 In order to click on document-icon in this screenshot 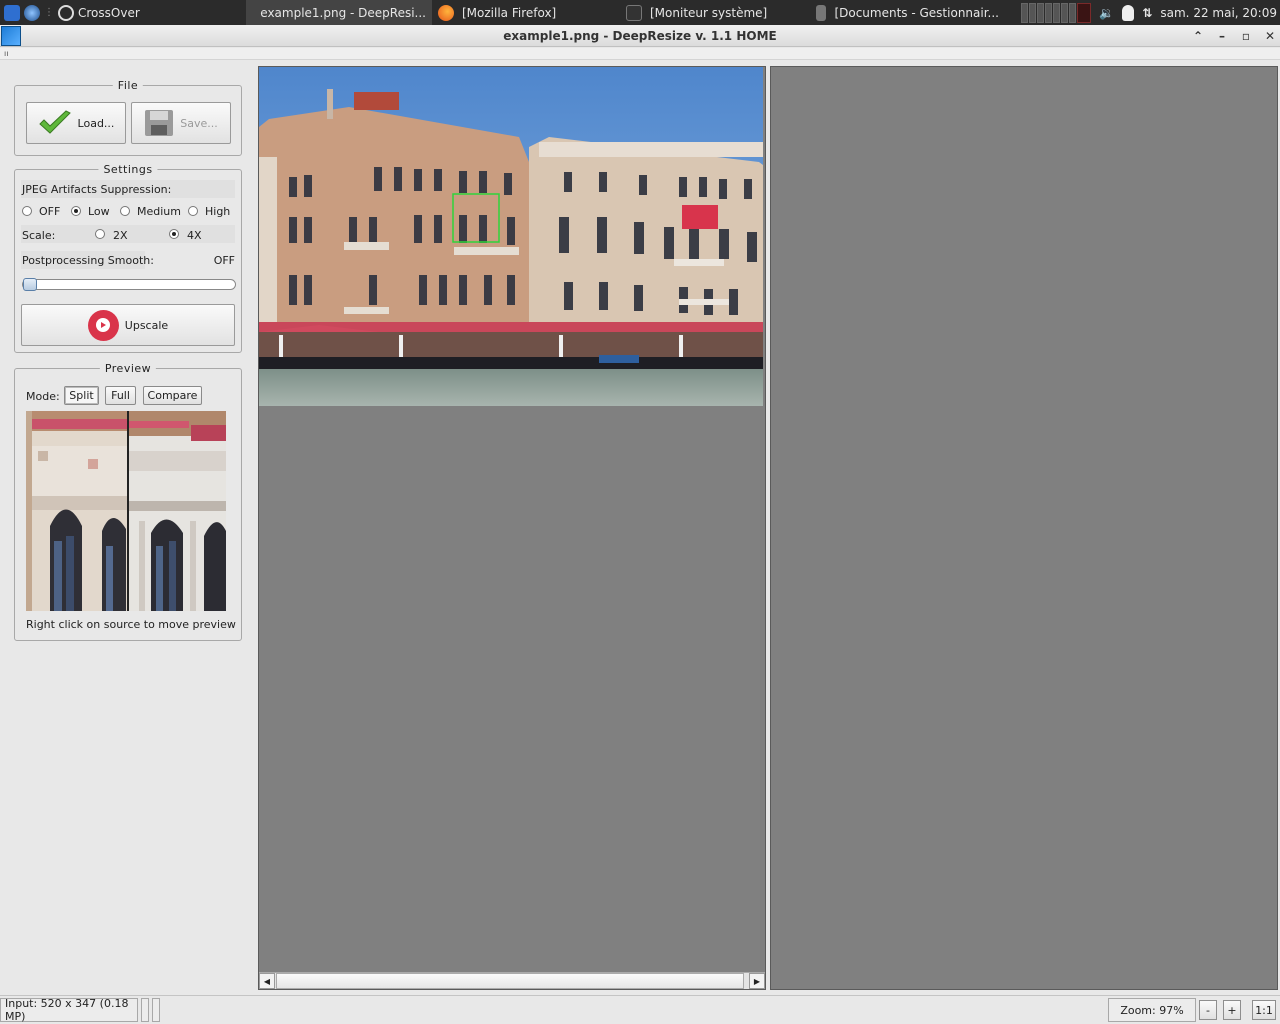, I will do `click(821, 12)`.